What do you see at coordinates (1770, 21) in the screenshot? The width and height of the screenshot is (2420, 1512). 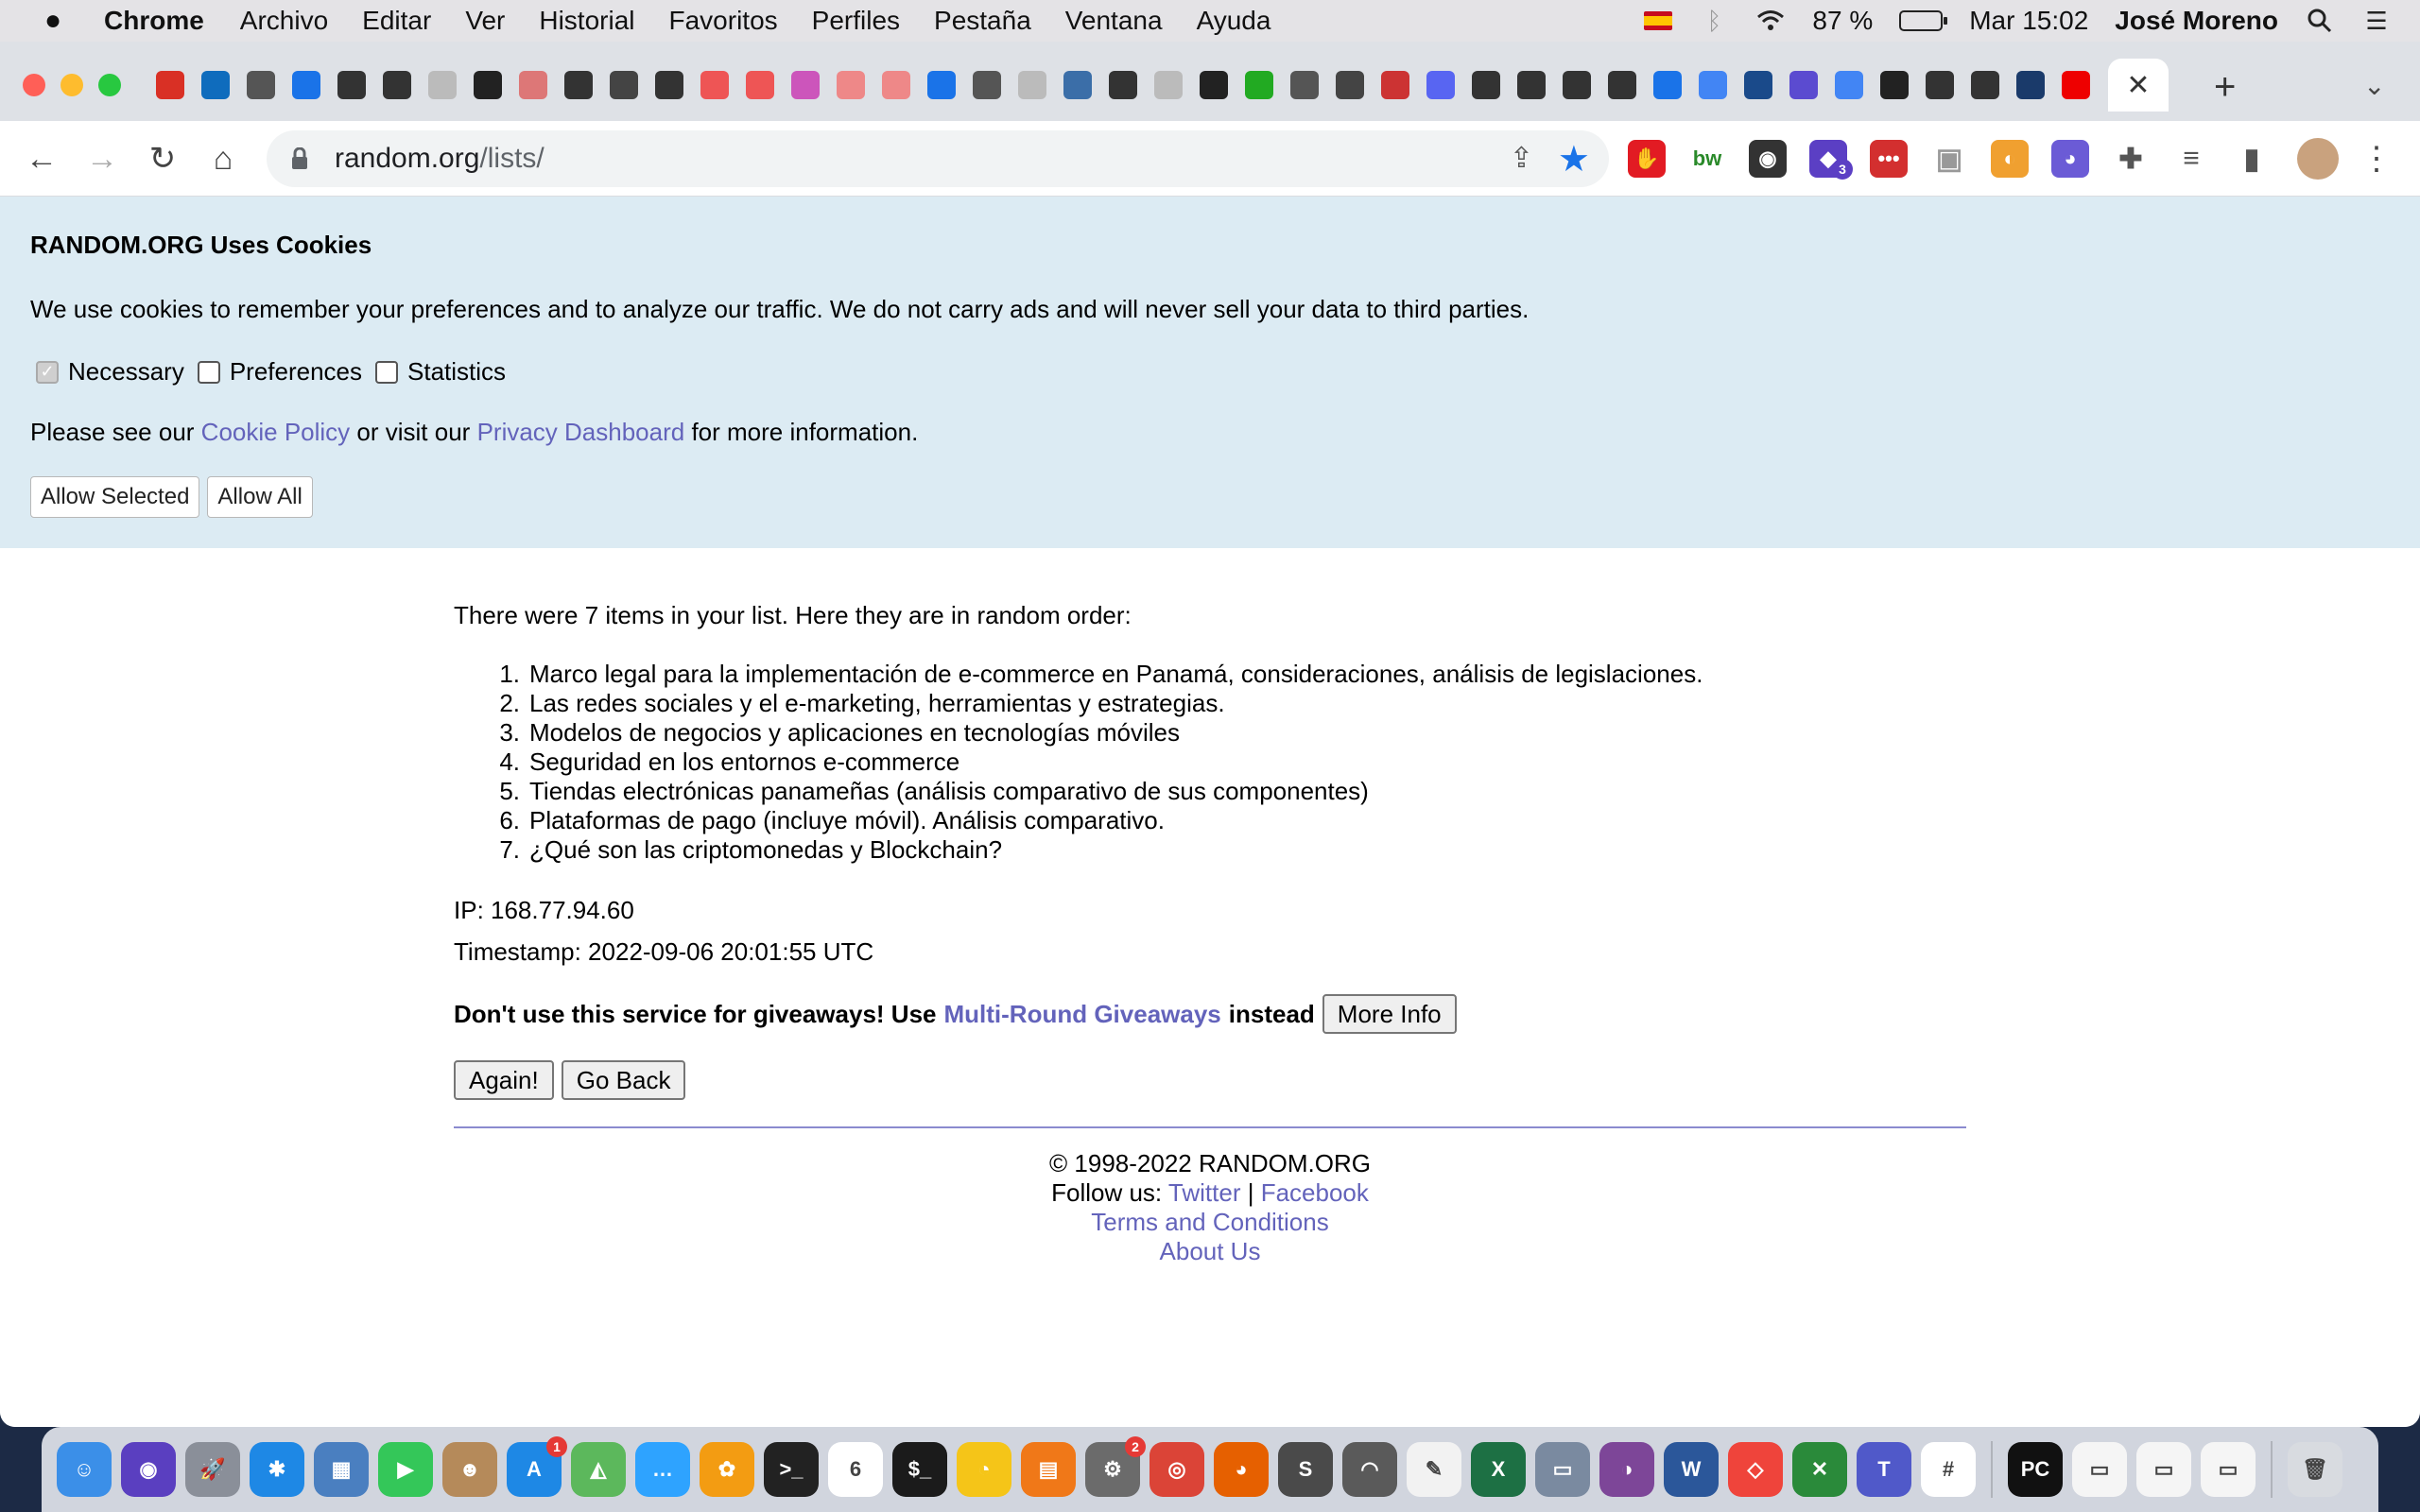 I see `wifi-icon` at bounding box center [1770, 21].